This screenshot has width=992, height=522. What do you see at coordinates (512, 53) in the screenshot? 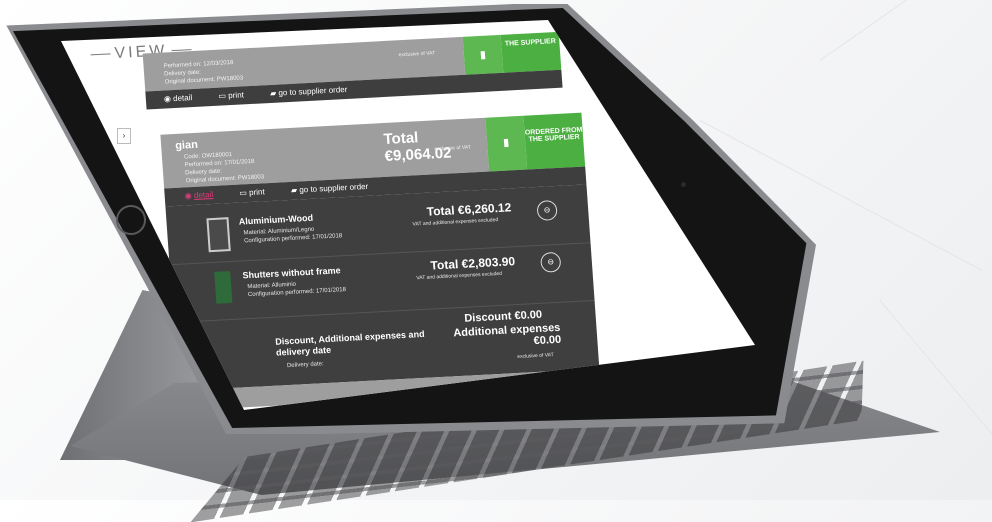
I see `order-status-previous: ▮ THE SUPPLIER` at bounding box center [512, 53].